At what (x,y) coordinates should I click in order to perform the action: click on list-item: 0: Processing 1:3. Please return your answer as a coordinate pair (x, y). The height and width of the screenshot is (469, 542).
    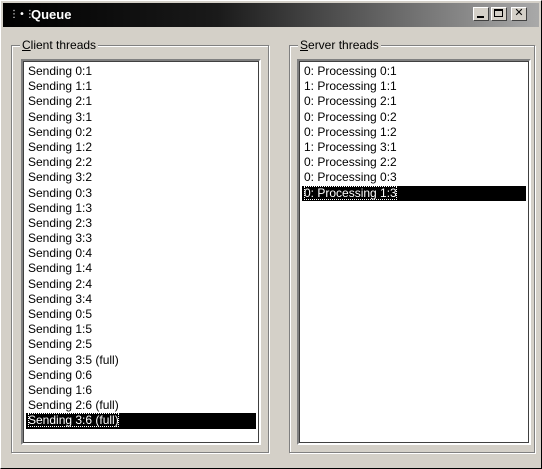
    Looking at the image, I should click on (414, 193).